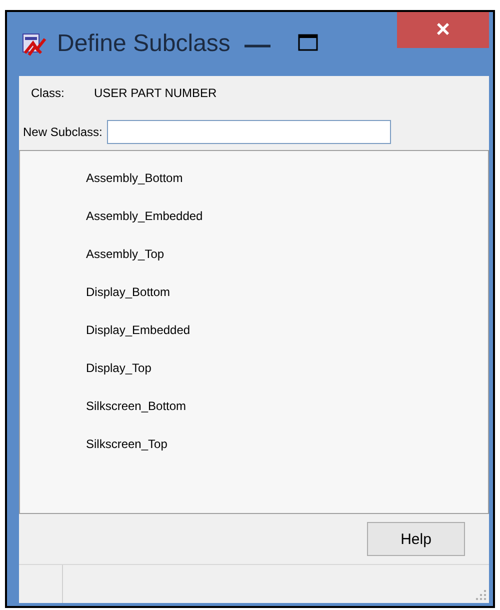  What do you see at coordinates (63, 132) in the screenshot?
I see `new-subclass-label: New Subclass:` at bounding box center [63, 132].